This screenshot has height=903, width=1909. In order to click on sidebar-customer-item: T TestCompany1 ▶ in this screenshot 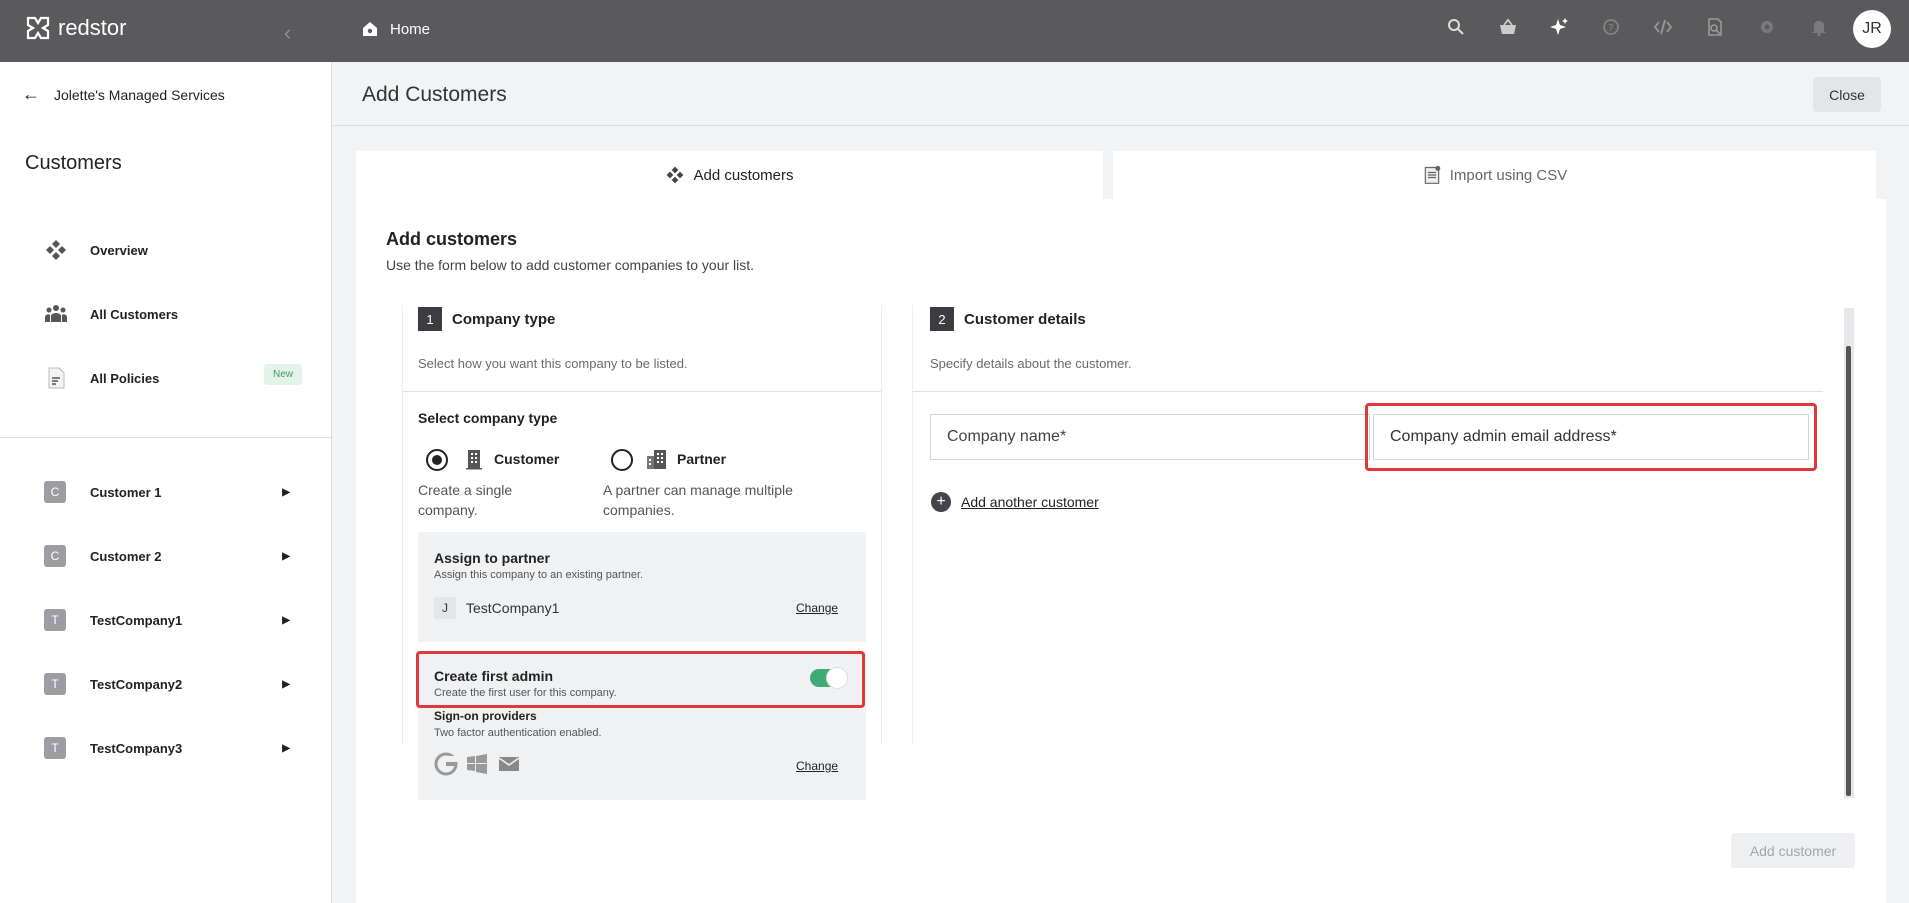, I will do `click(172, 620)`.